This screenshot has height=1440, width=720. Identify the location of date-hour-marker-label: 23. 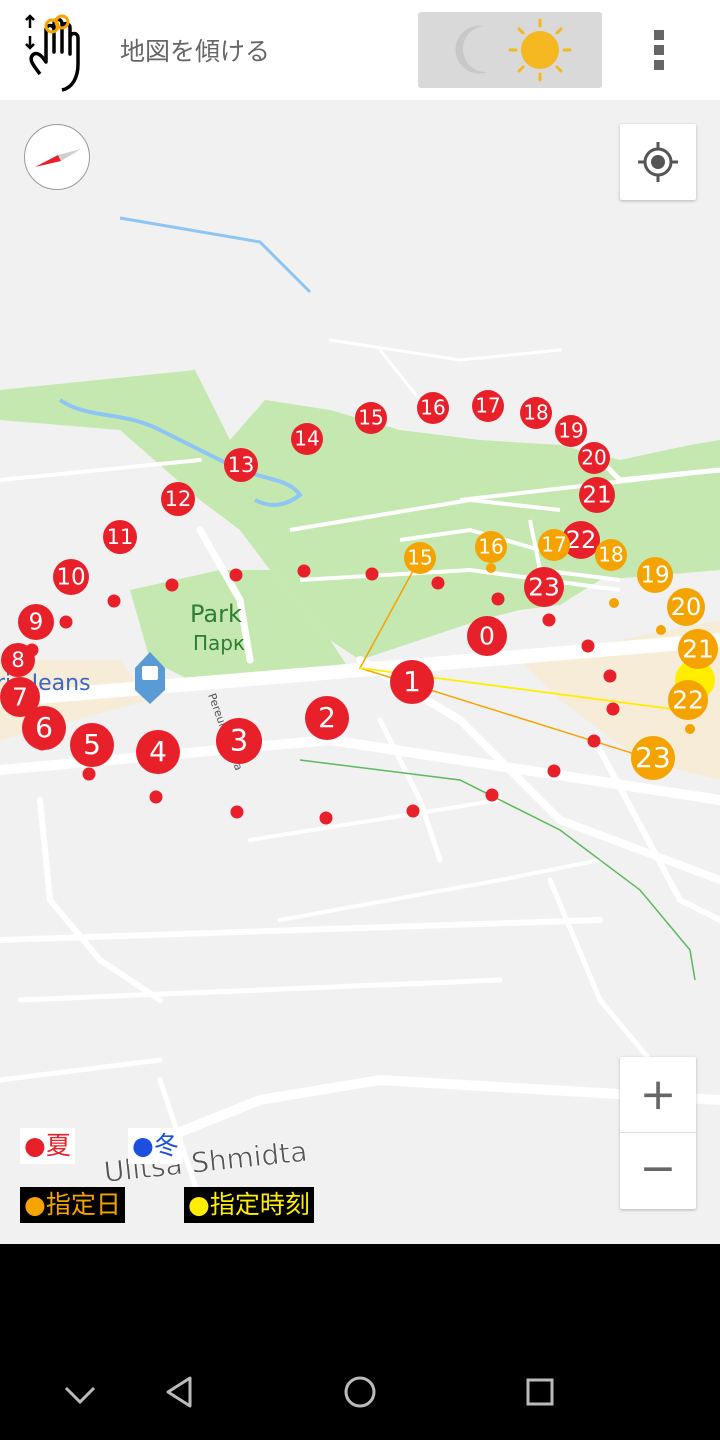
(653, 757).